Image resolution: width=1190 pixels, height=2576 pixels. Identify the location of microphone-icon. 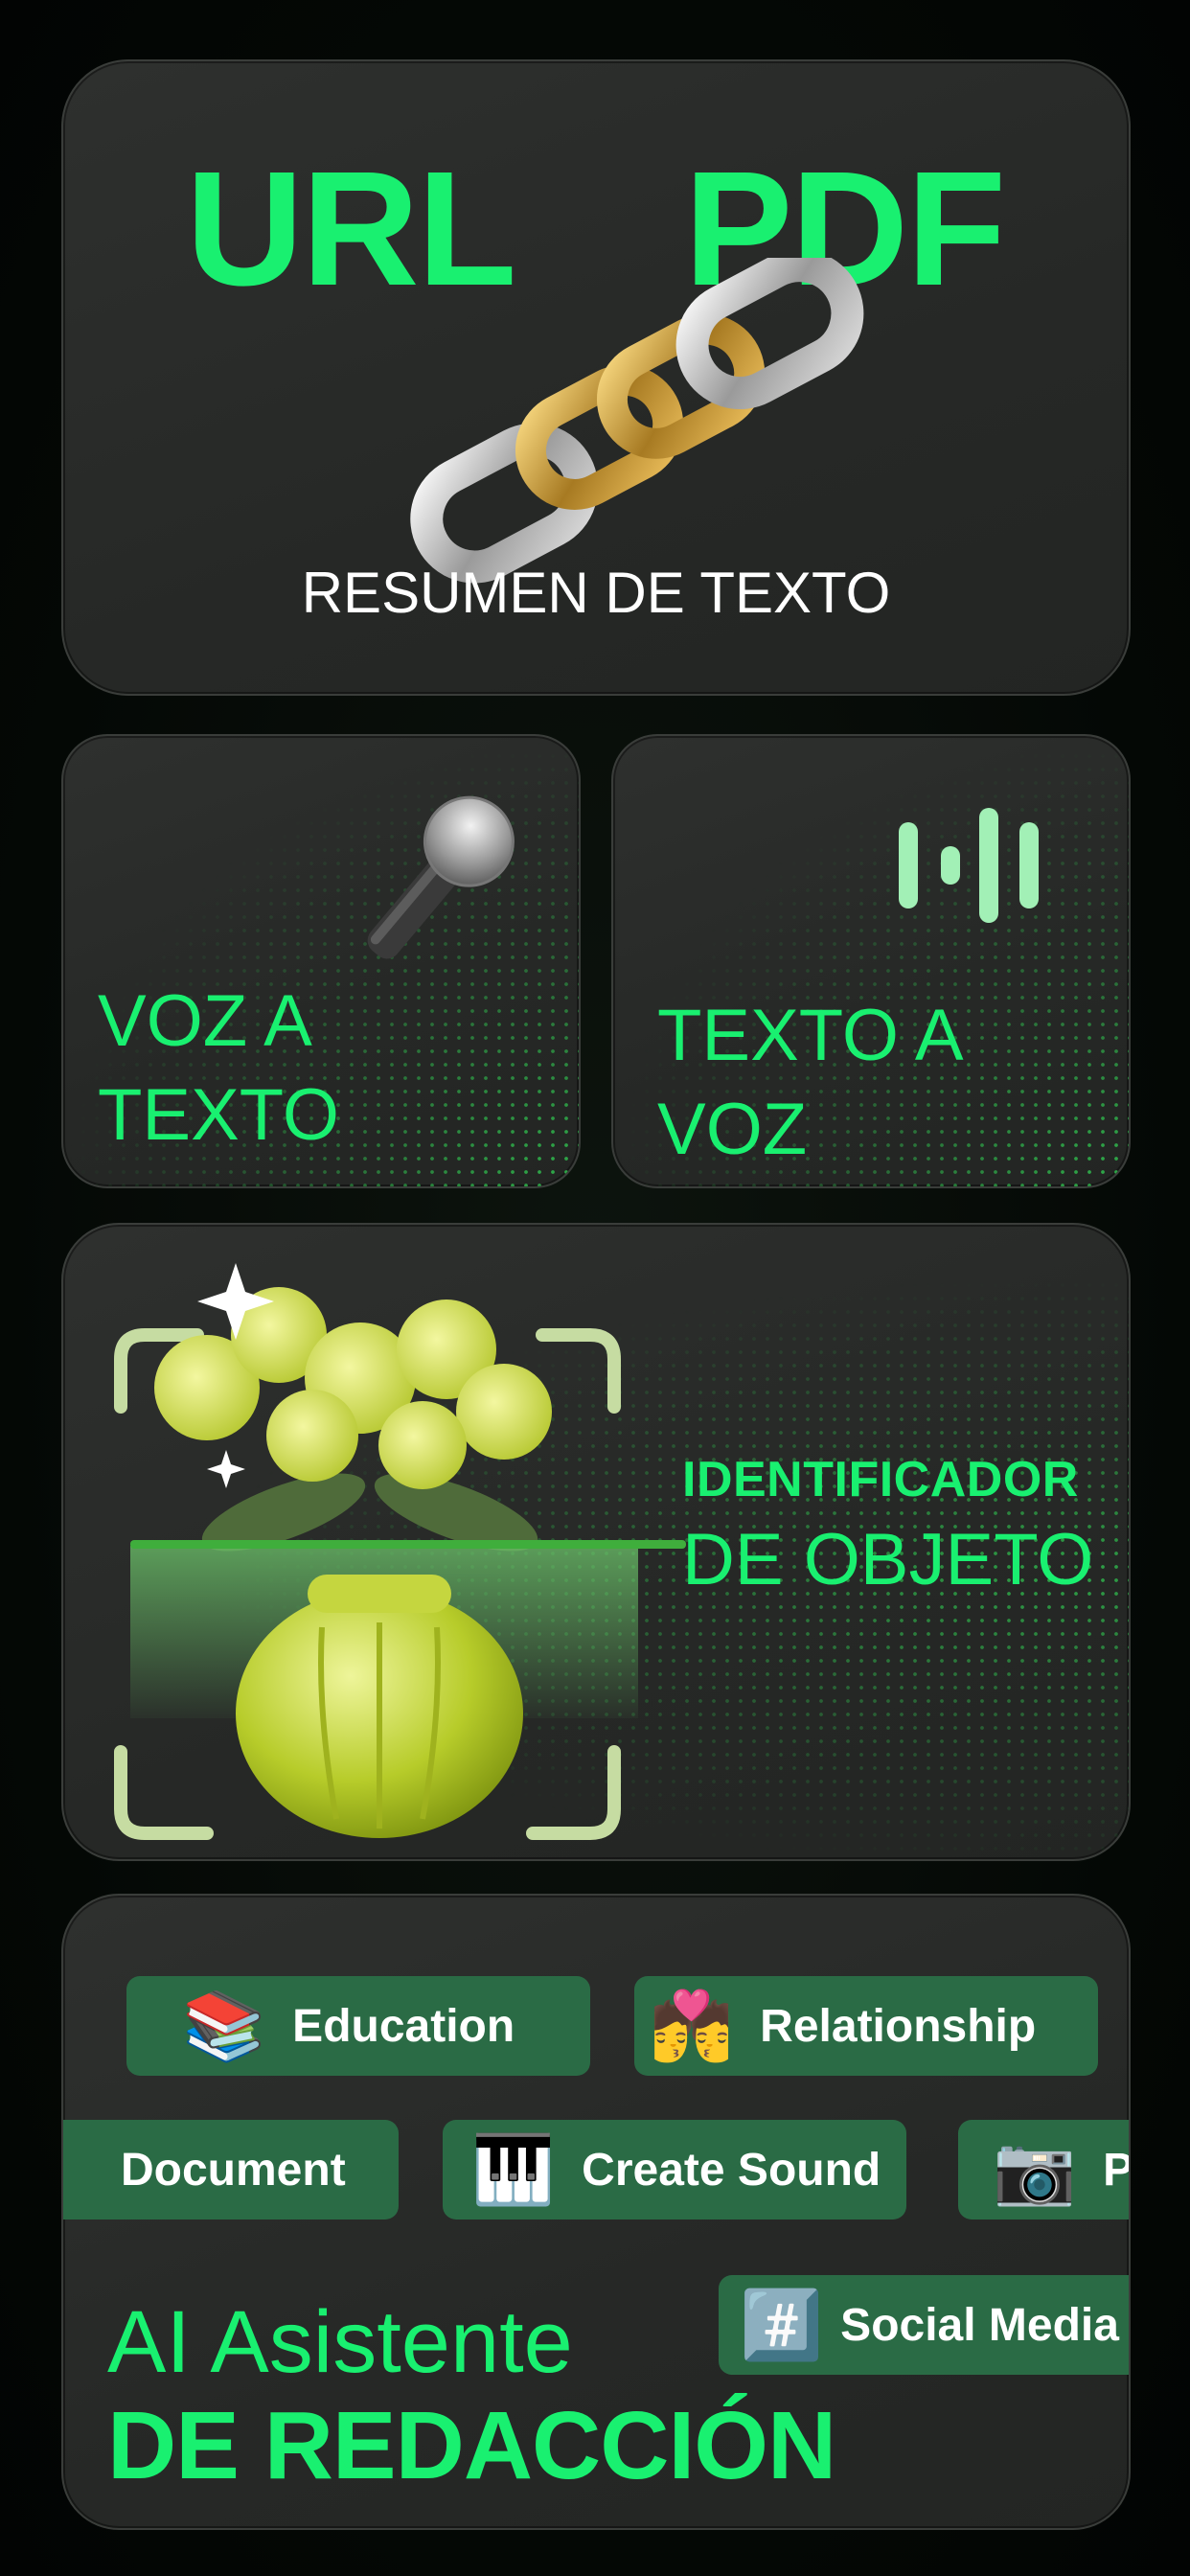
(441, 877).